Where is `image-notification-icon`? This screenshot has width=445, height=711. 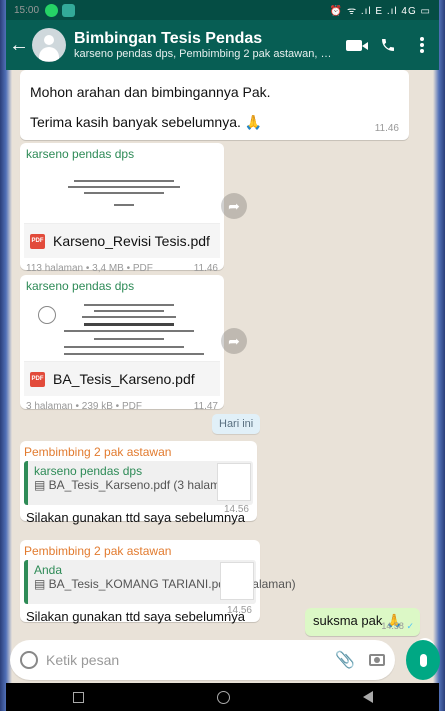 image-notification-icon is located at coordinates (69, 10).